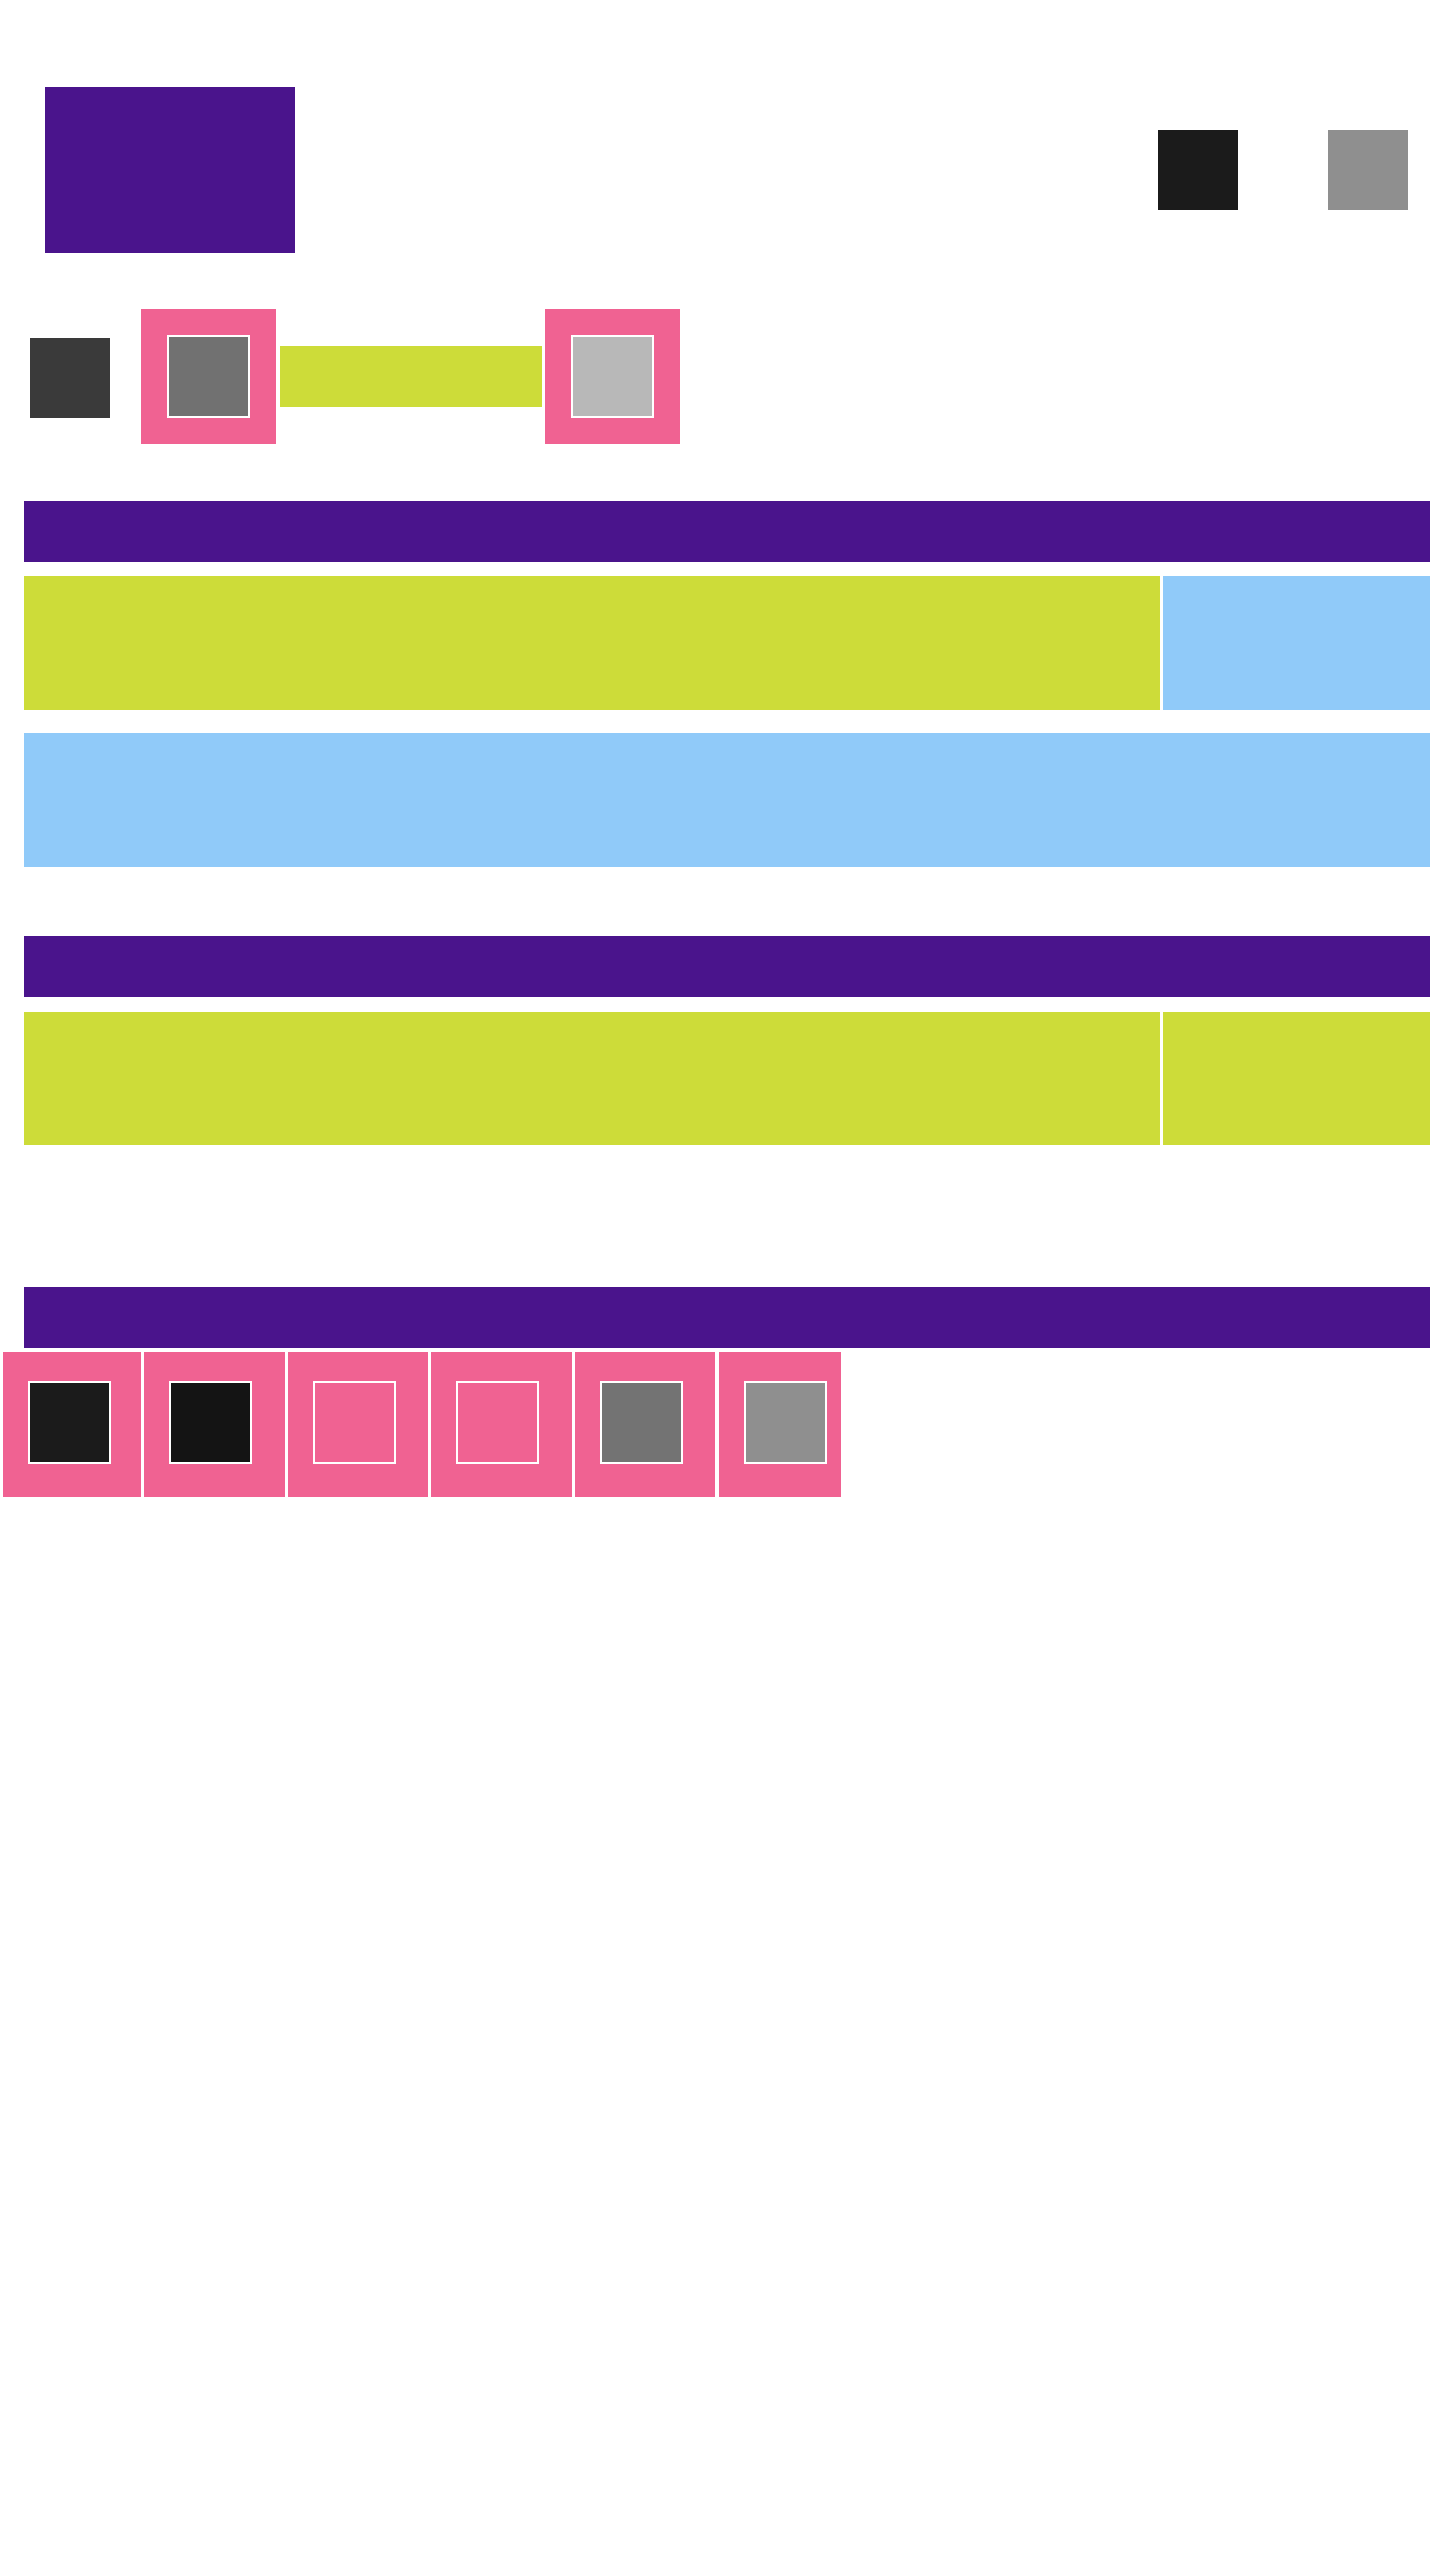  I want to click on toolbar-leading-icon, so click(70, 378).